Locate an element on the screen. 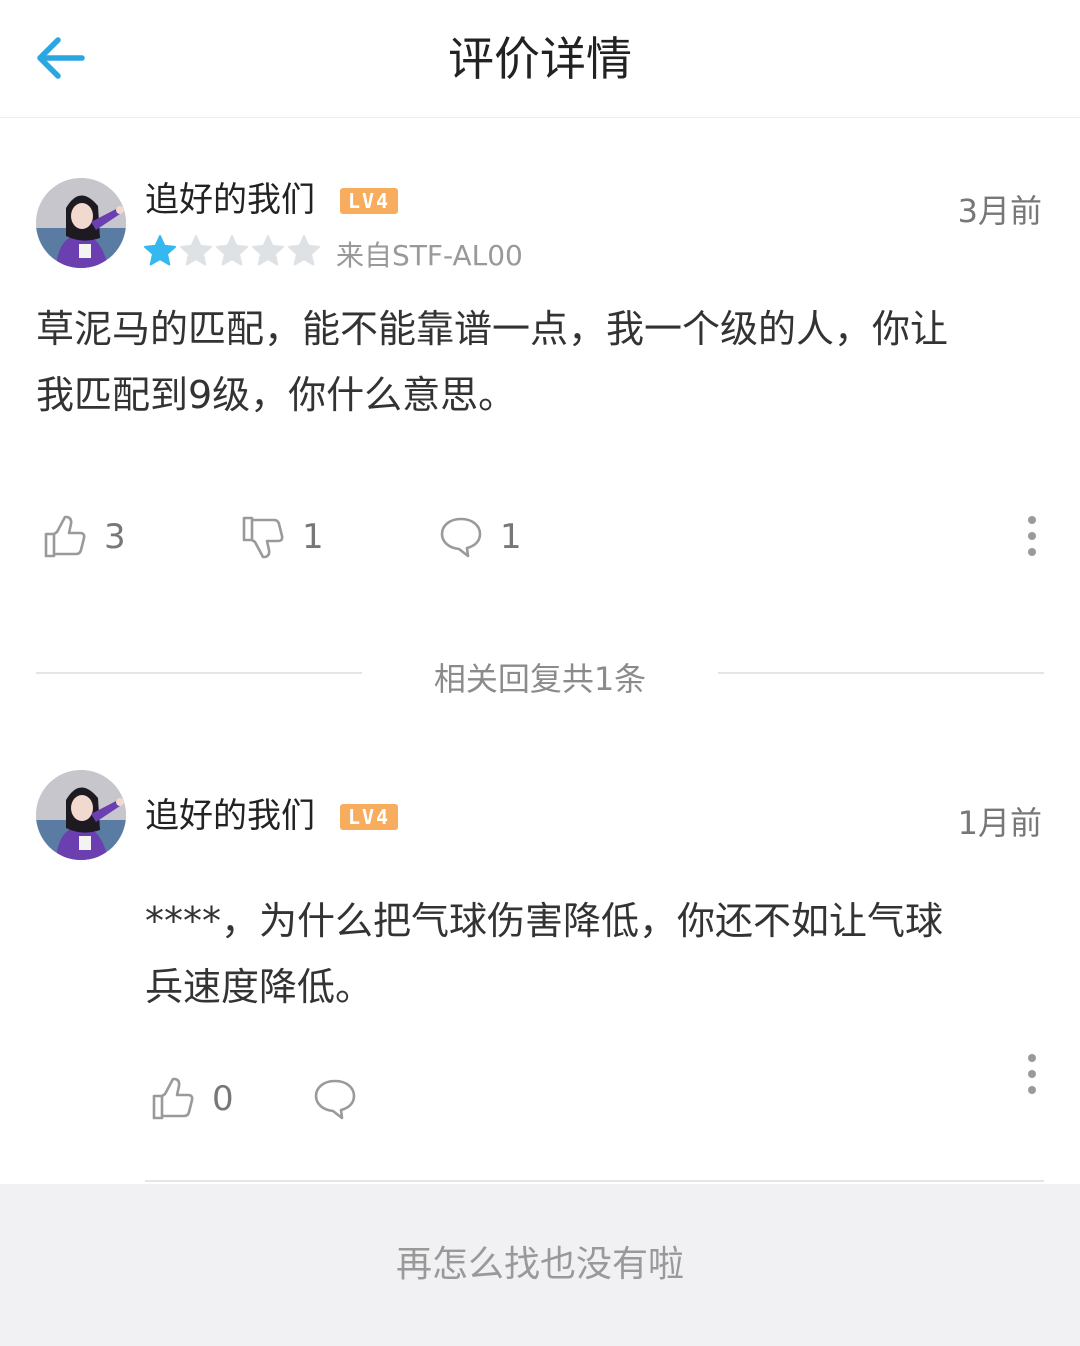 The height and width of the screenshot is (1346, 1080). reviewer-name: 追好的我们 is located at coordinates (230, 200).